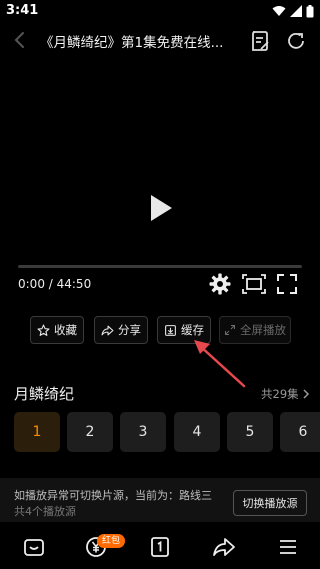  What do you see at coordinates (44, 394) in the screenshot?
I see `series-title: 月鳞绮纪` at bounding box center [44, 394].